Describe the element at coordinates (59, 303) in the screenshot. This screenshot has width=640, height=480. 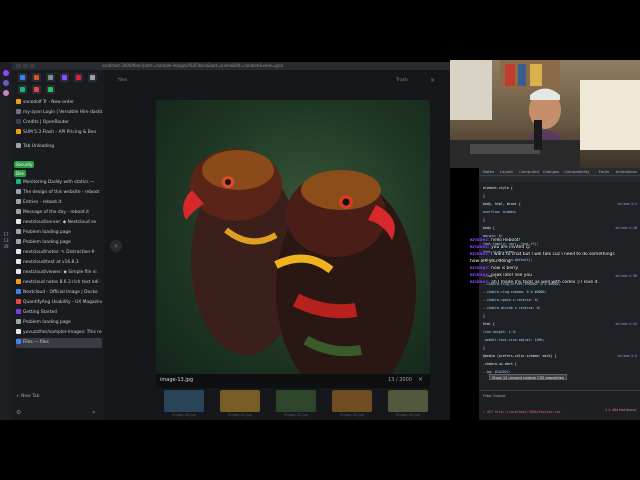
I see `sidebar-tab: QuantifyAng Usability - UX Magazine` at that location.